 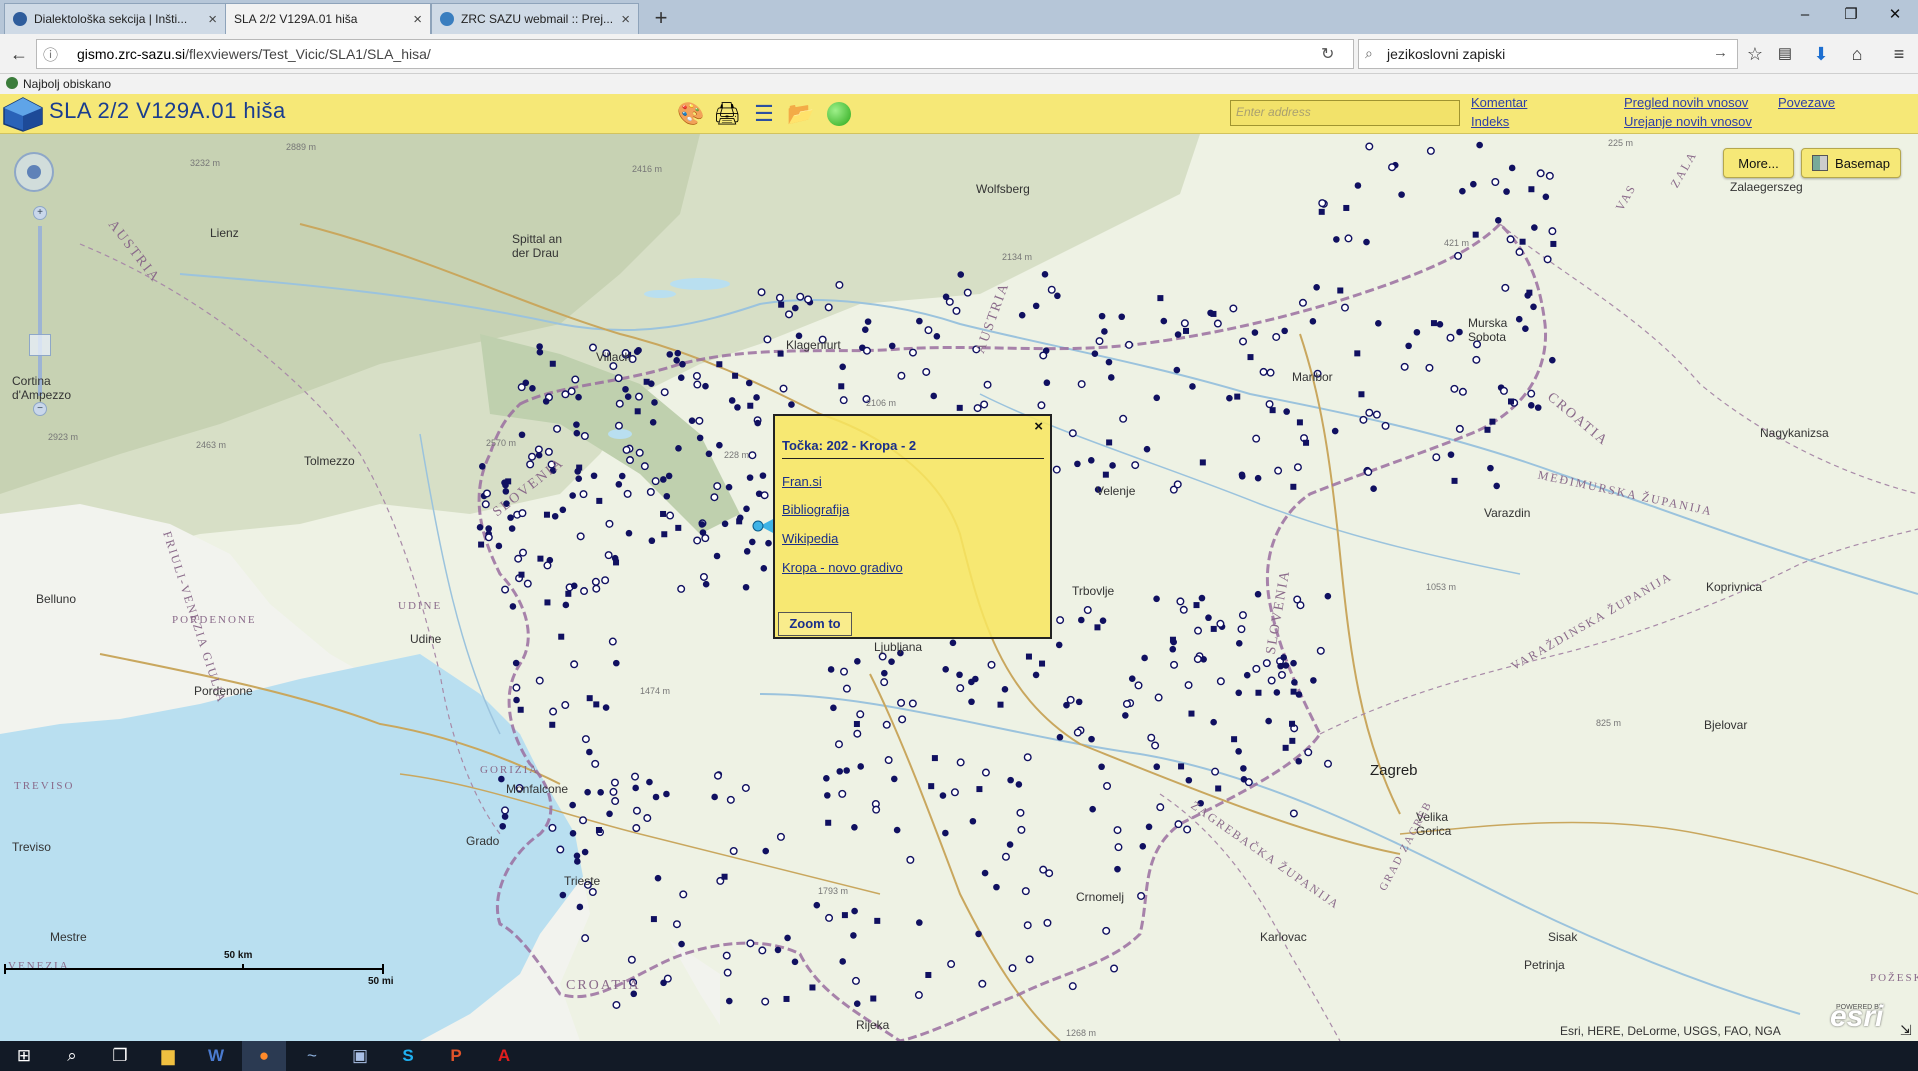 I want to click on task-view-icon: ❐, so click(x=120, y=1056).